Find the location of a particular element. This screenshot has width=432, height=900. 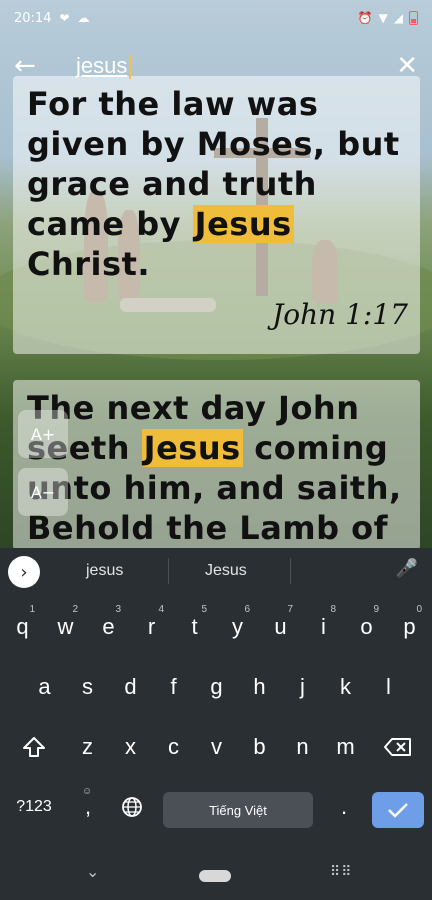

key-r: r4 is located at coordinates (151, 627).